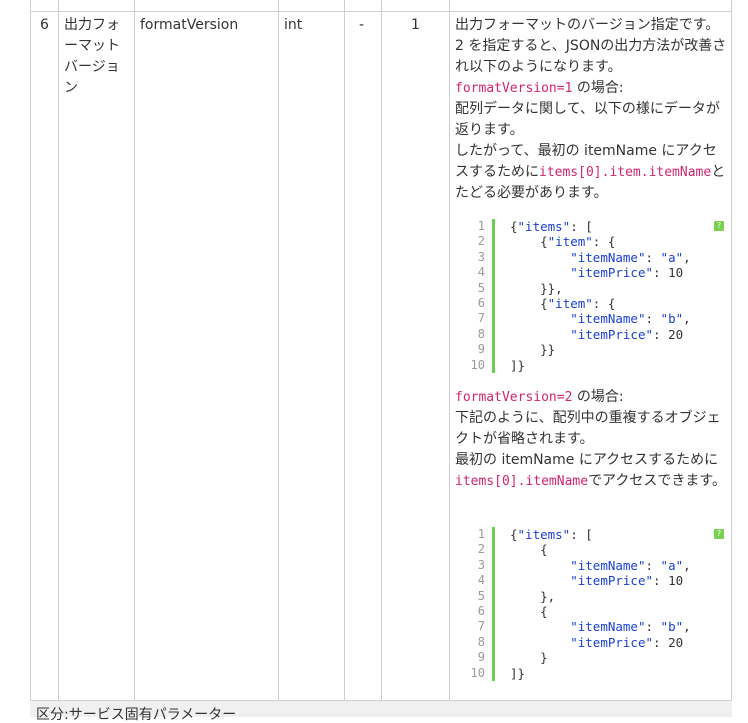  Describe the element at coordinates (536, 288) in the screenshot. I see `code-line: }},` at that location.